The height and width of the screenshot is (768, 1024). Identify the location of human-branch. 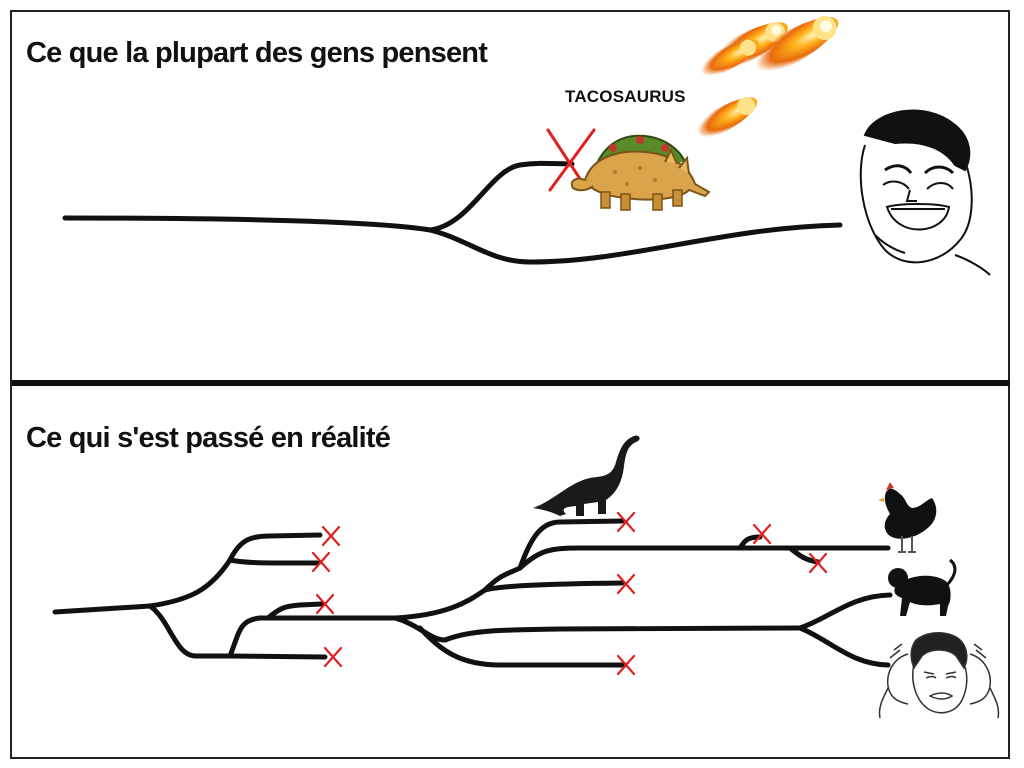
(844, 646).